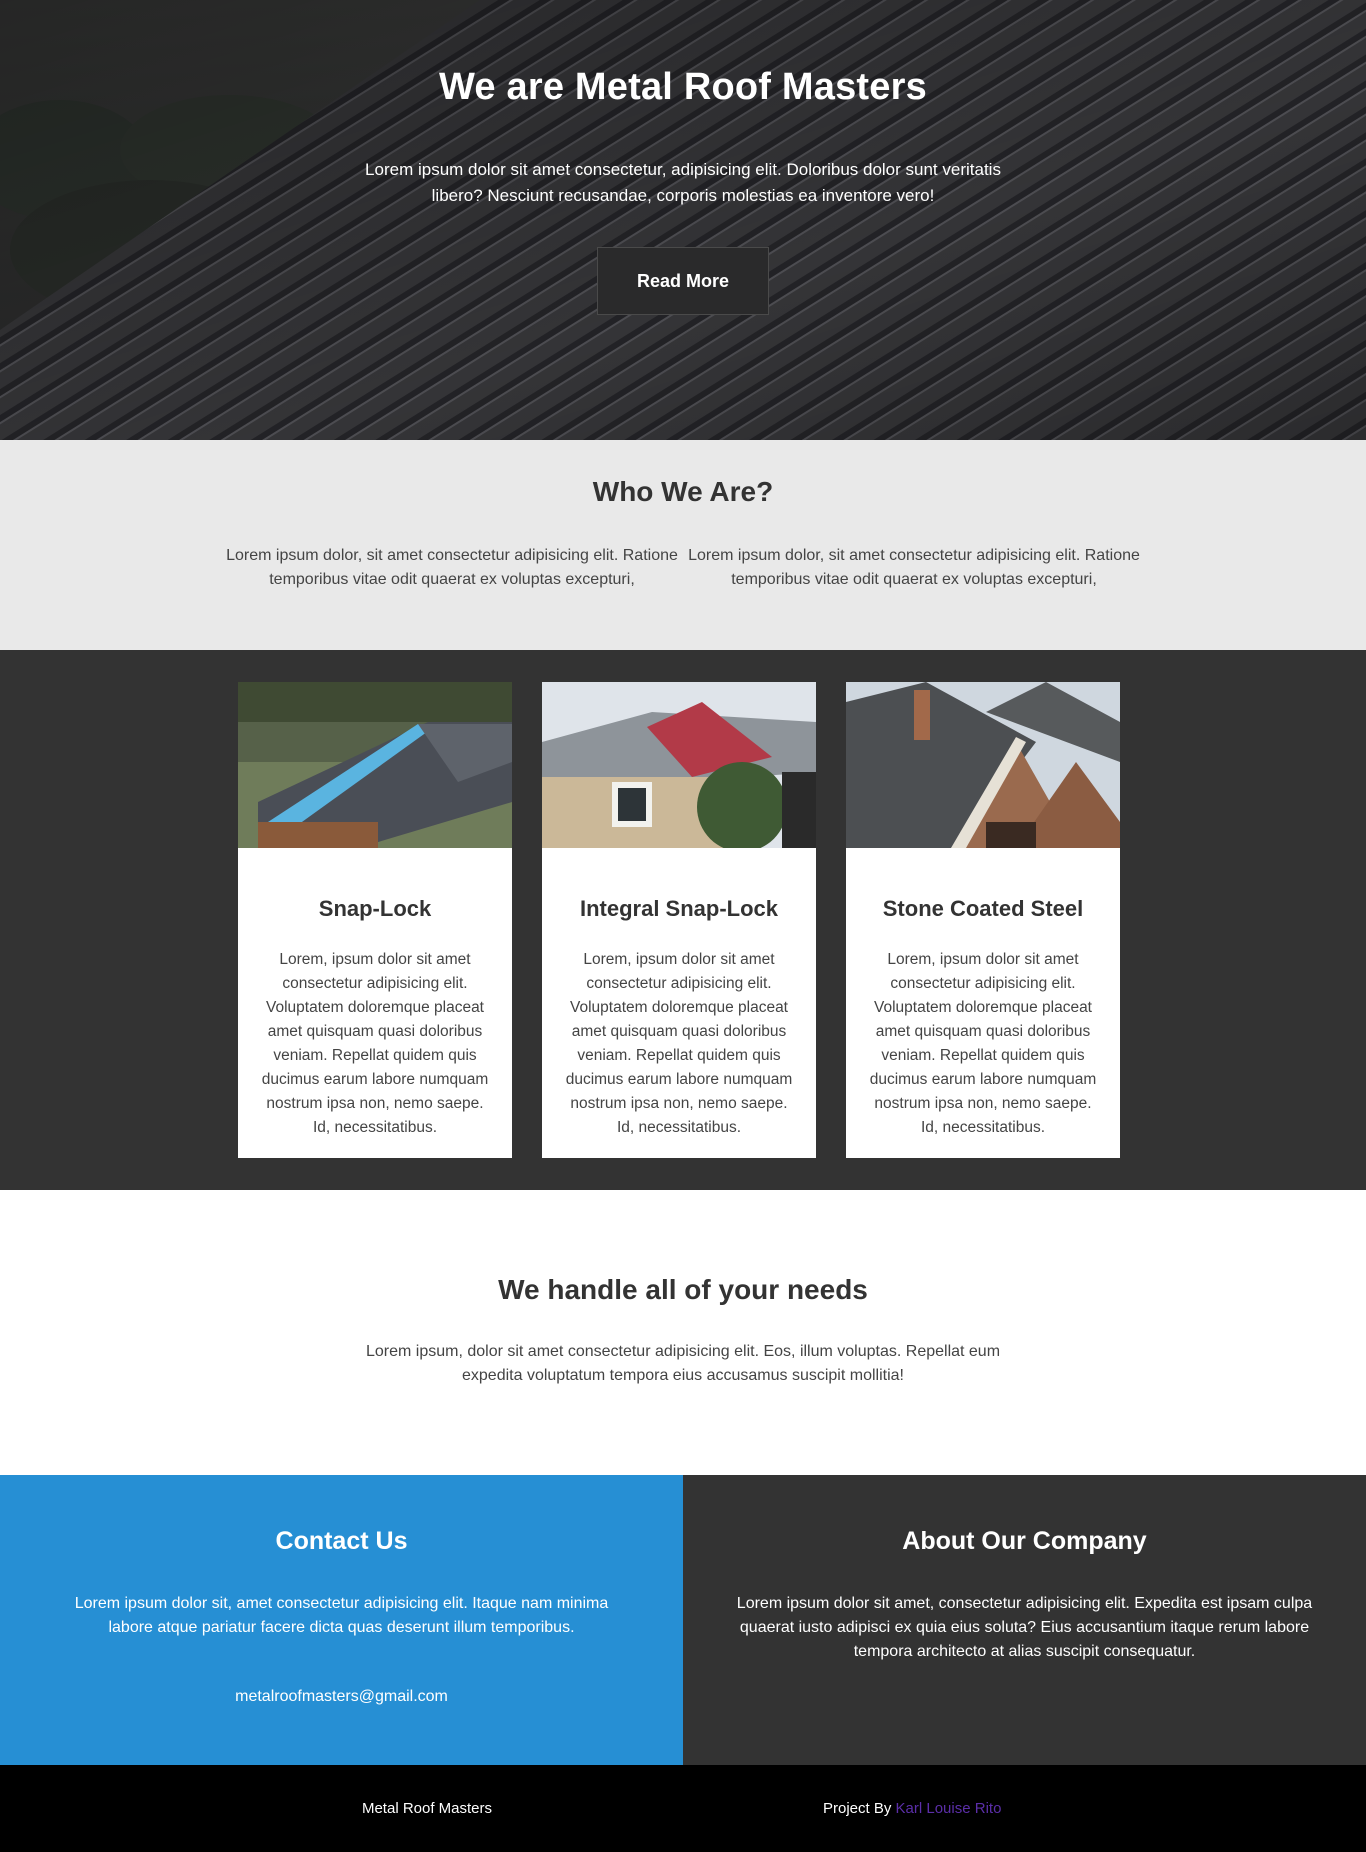  I want to click on stone-coated-steel-roof-image, so click(983, 765).